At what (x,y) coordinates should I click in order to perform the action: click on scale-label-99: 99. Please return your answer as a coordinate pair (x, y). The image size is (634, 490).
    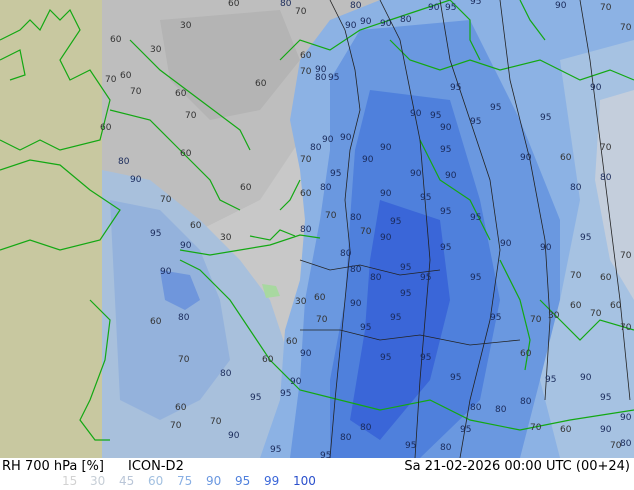
    Looking at the image, I should click on (272, 481).